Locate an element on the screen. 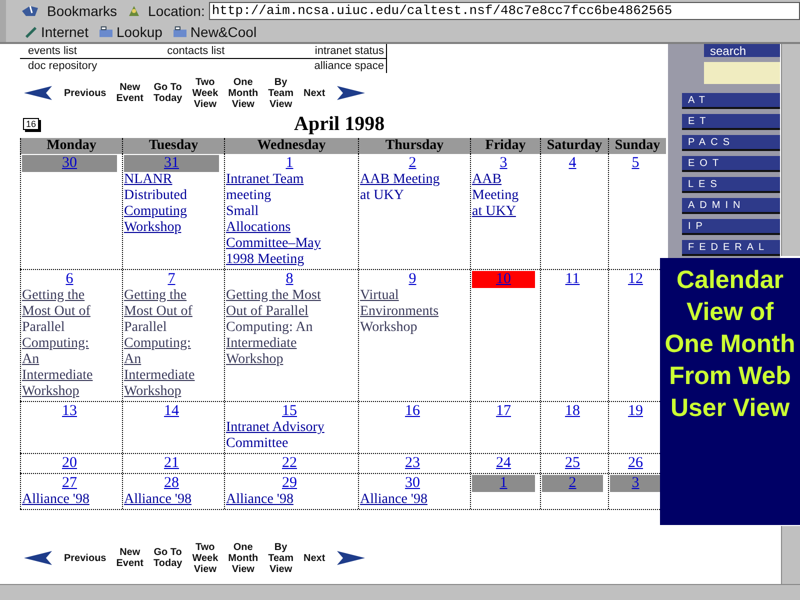 The image size is (800, 600). search-field is located at coordinates (742, 73).